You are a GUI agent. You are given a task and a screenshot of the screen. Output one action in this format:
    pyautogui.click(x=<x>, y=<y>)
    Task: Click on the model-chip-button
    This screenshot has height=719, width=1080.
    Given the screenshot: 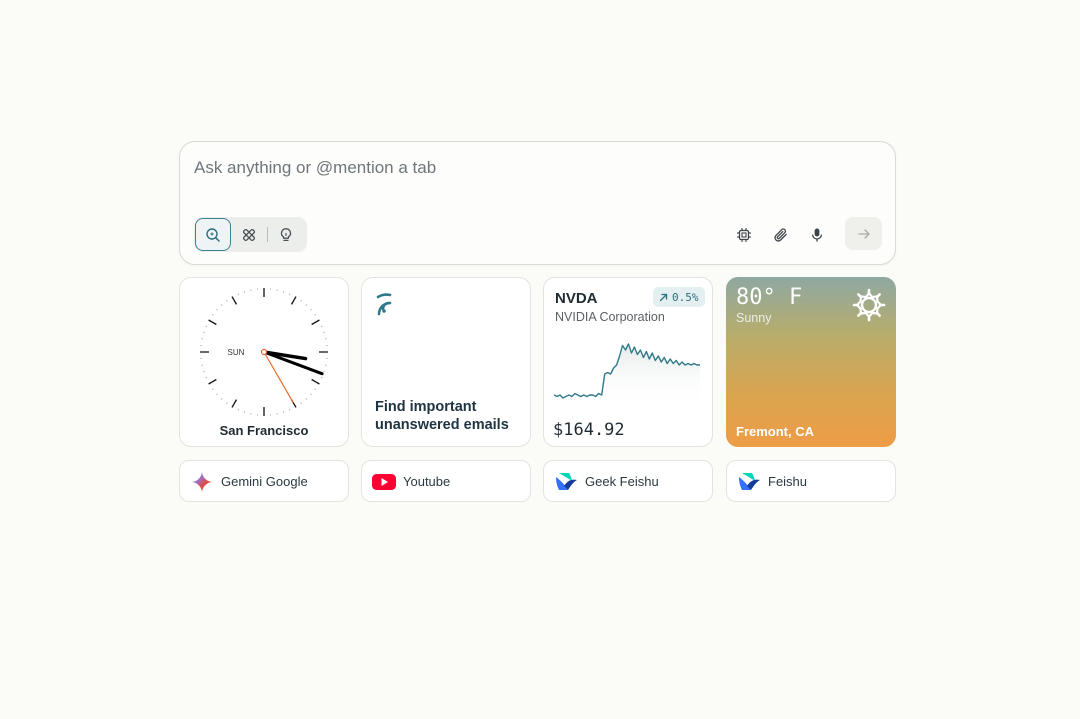 What is the action you would take?
    pyautogui.click(x=744, y=235)
    